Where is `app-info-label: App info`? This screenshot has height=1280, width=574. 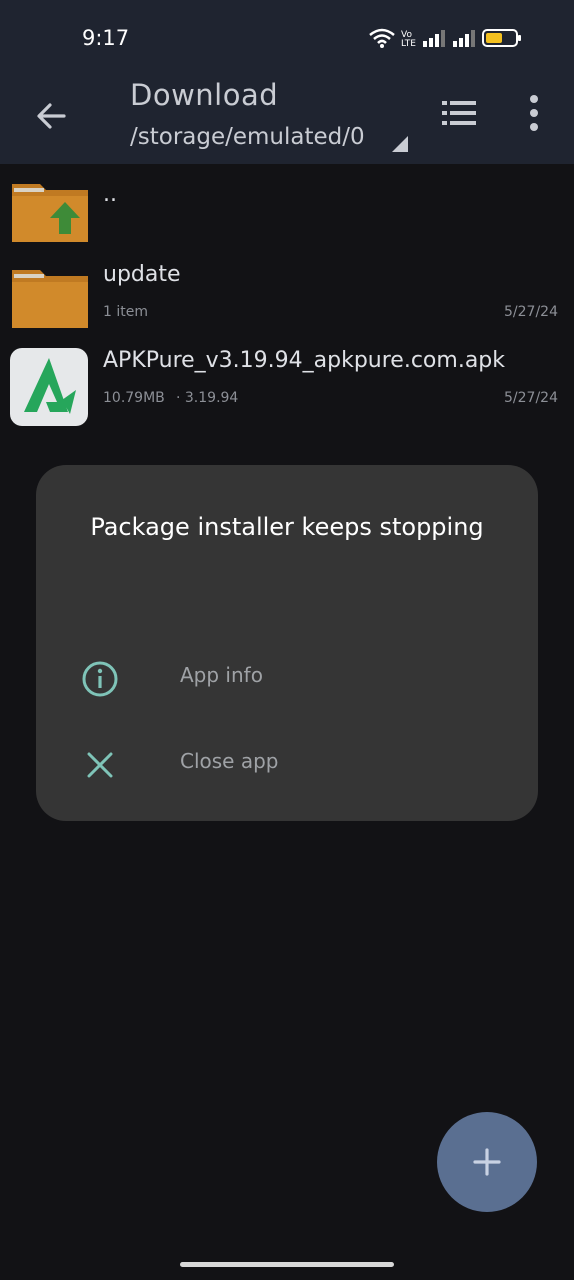 app-info-label: App info is located at coordinates (221, 675).